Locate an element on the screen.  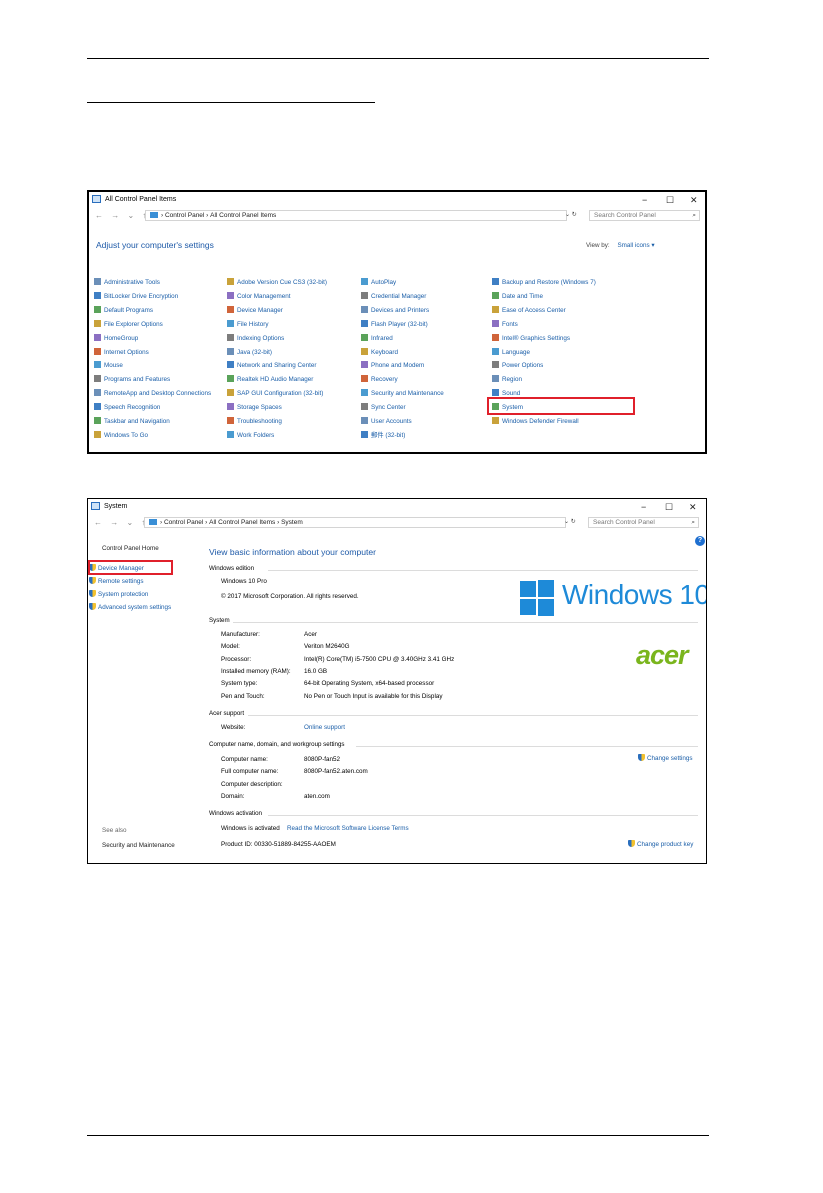
breadcrumb-system: System is located at coordinates (292, 522).